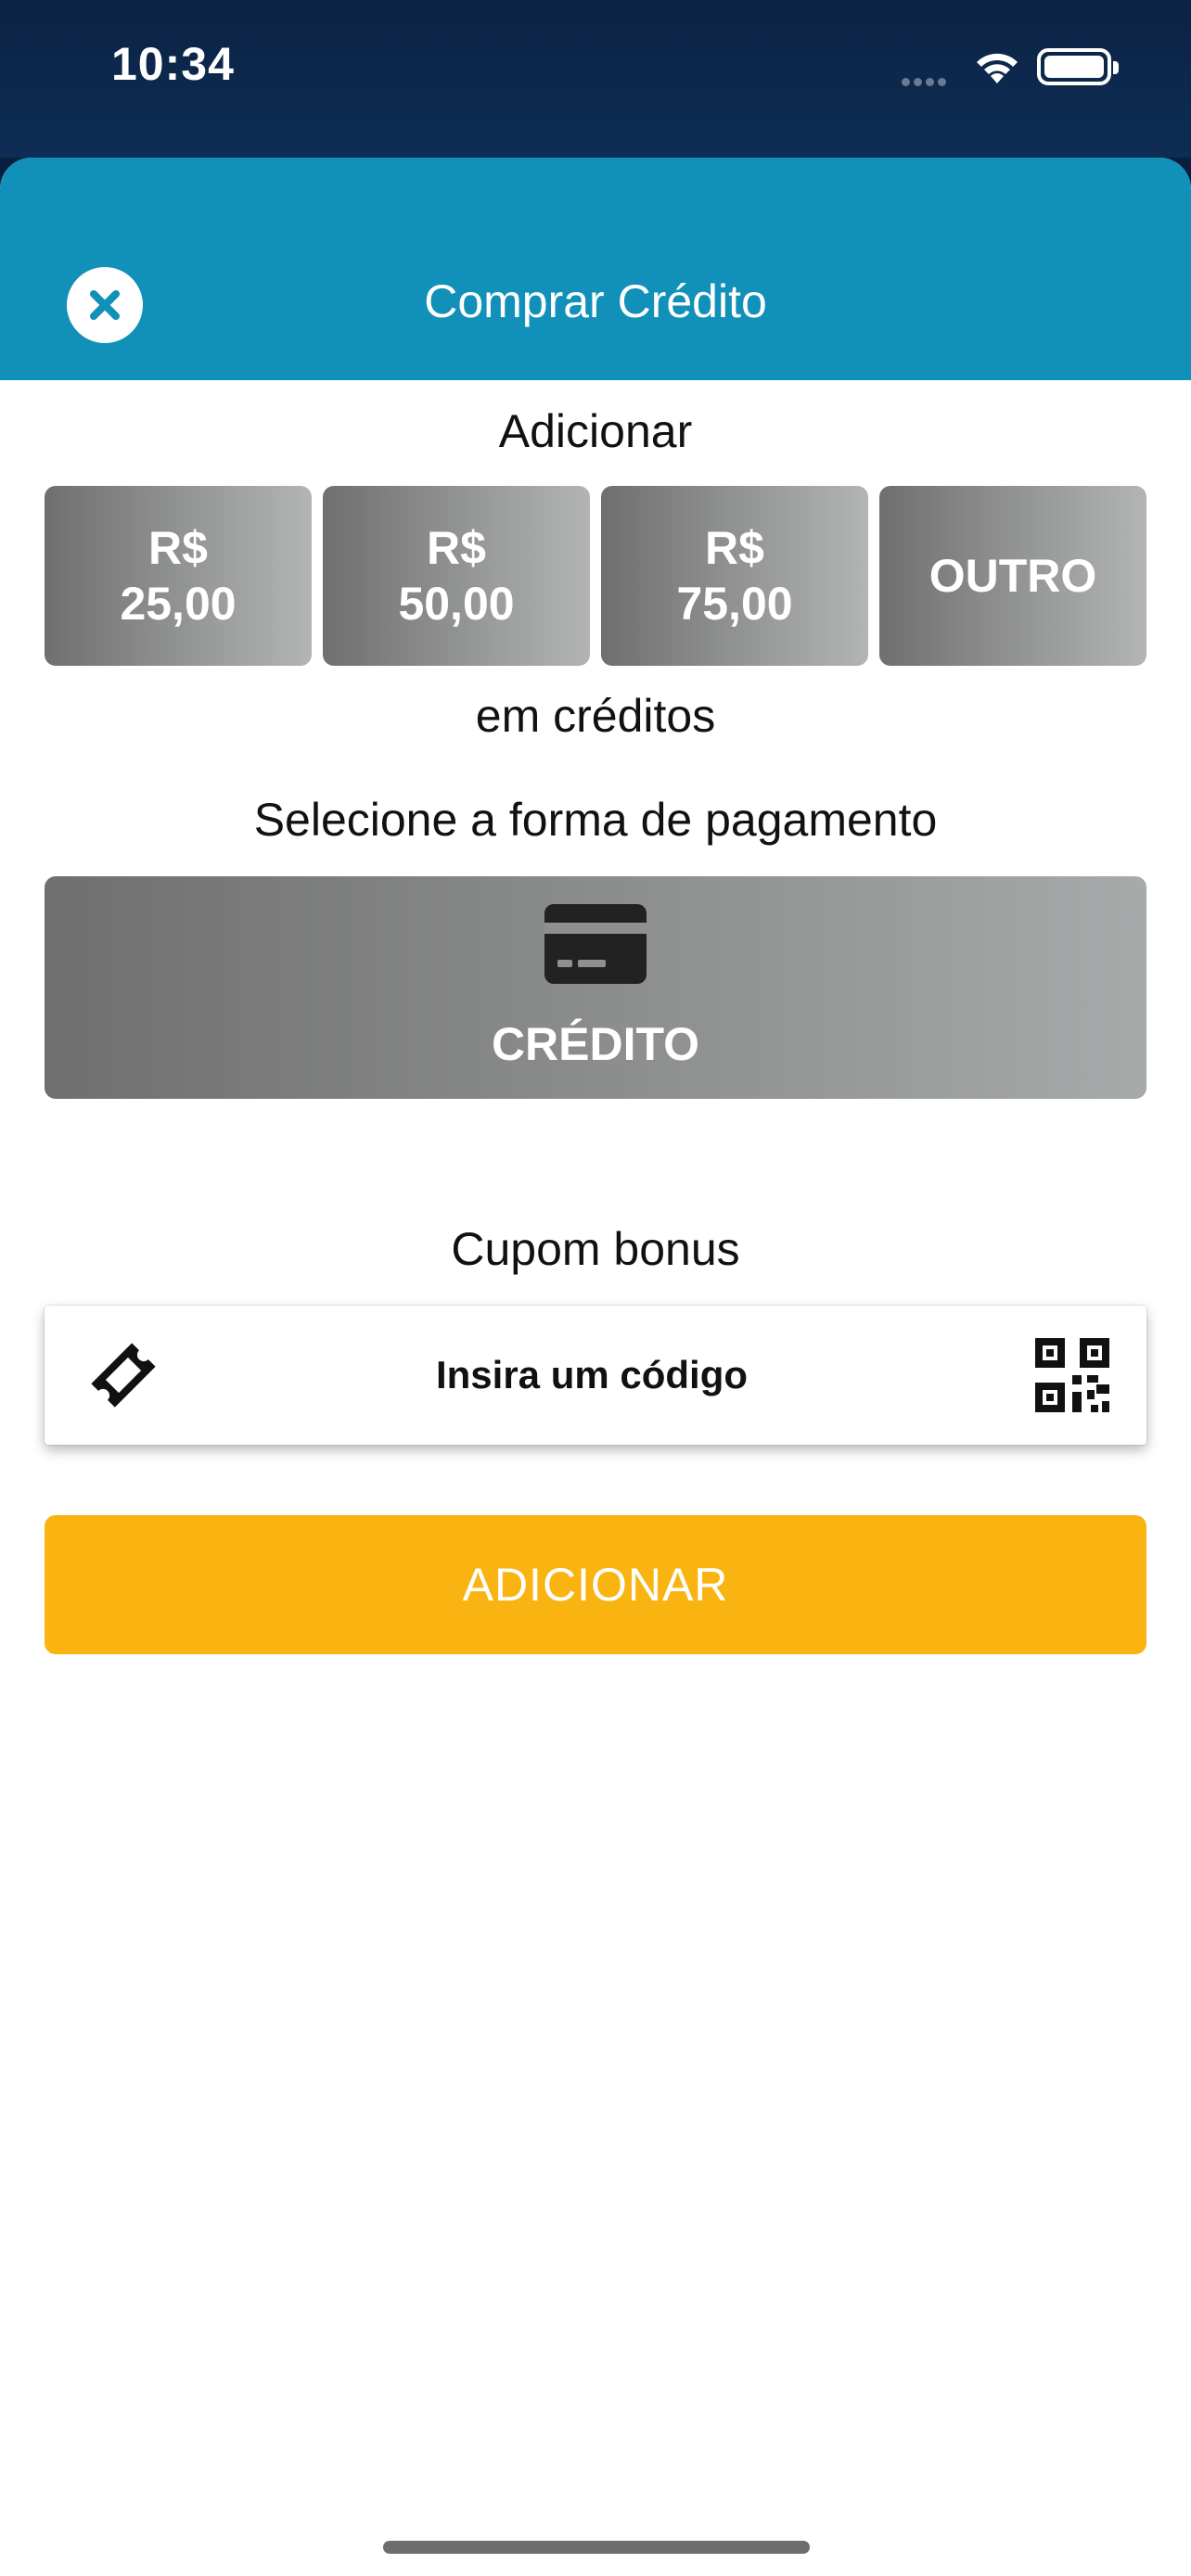 The height and width of the screenshot is (2576, 1191). I want to click on payment-method-label: Selecione a forma de pagamento, so click(595, 820).